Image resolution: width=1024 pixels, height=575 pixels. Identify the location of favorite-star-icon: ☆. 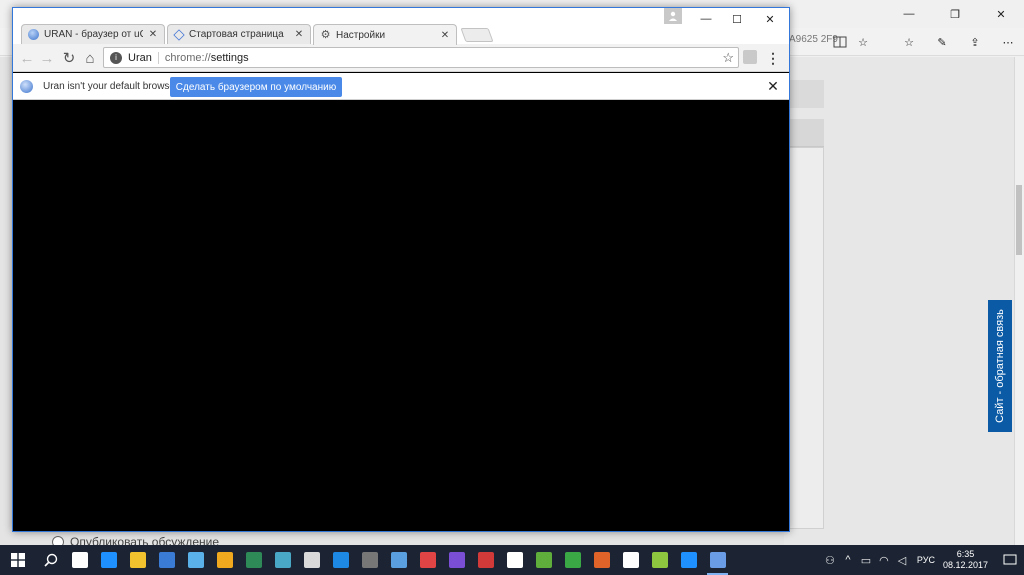
(863, 42).